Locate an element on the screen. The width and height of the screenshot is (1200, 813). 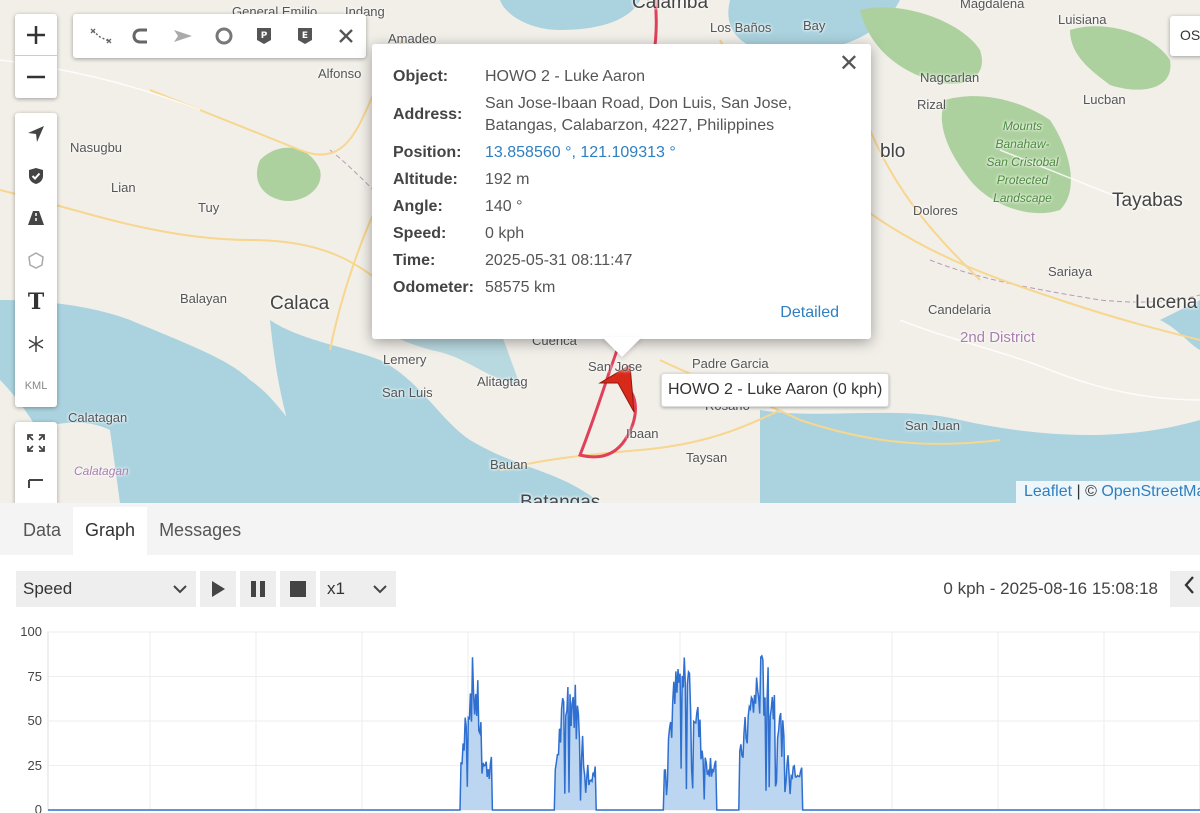
event-icon: E is located at coordinates (304, 36).